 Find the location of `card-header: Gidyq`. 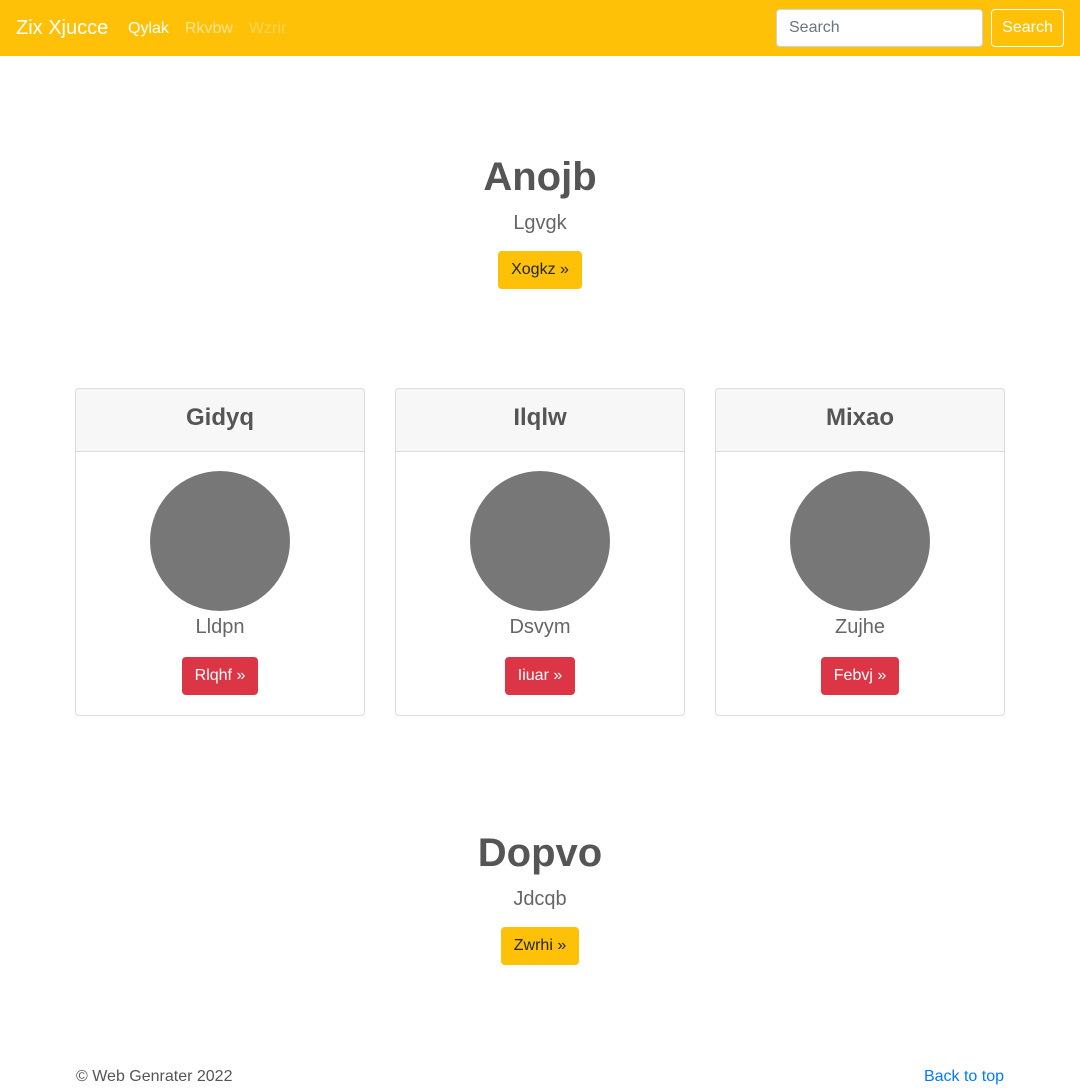

card-header: Gidyq is located at coordinates (220, 420).